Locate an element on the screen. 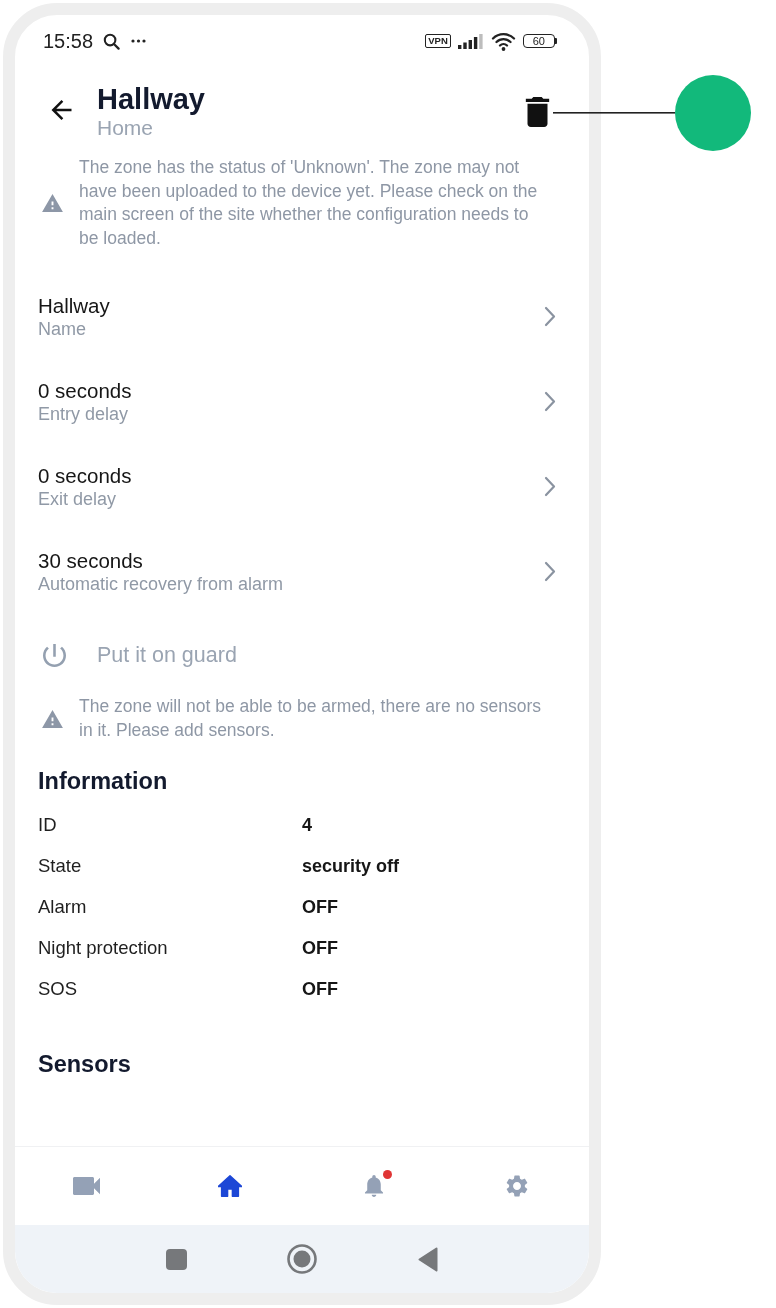  status-time: 15:58 is located at coordinates (68, 41).